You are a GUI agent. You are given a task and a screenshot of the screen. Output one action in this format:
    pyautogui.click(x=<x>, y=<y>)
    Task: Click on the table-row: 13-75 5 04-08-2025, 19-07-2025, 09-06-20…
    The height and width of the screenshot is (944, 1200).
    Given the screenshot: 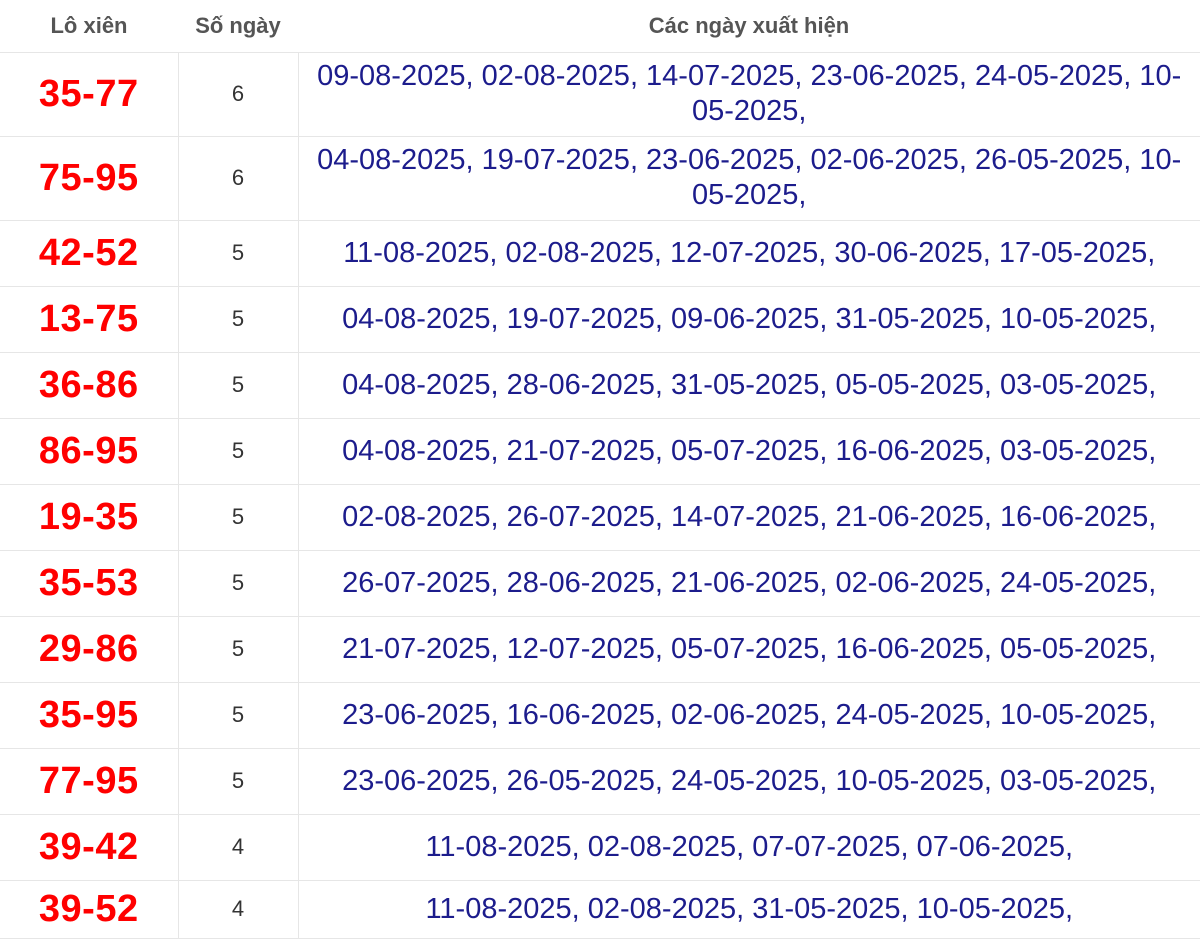 What is the action you would take?
    pyautogui.click(x=600, y=319)
    